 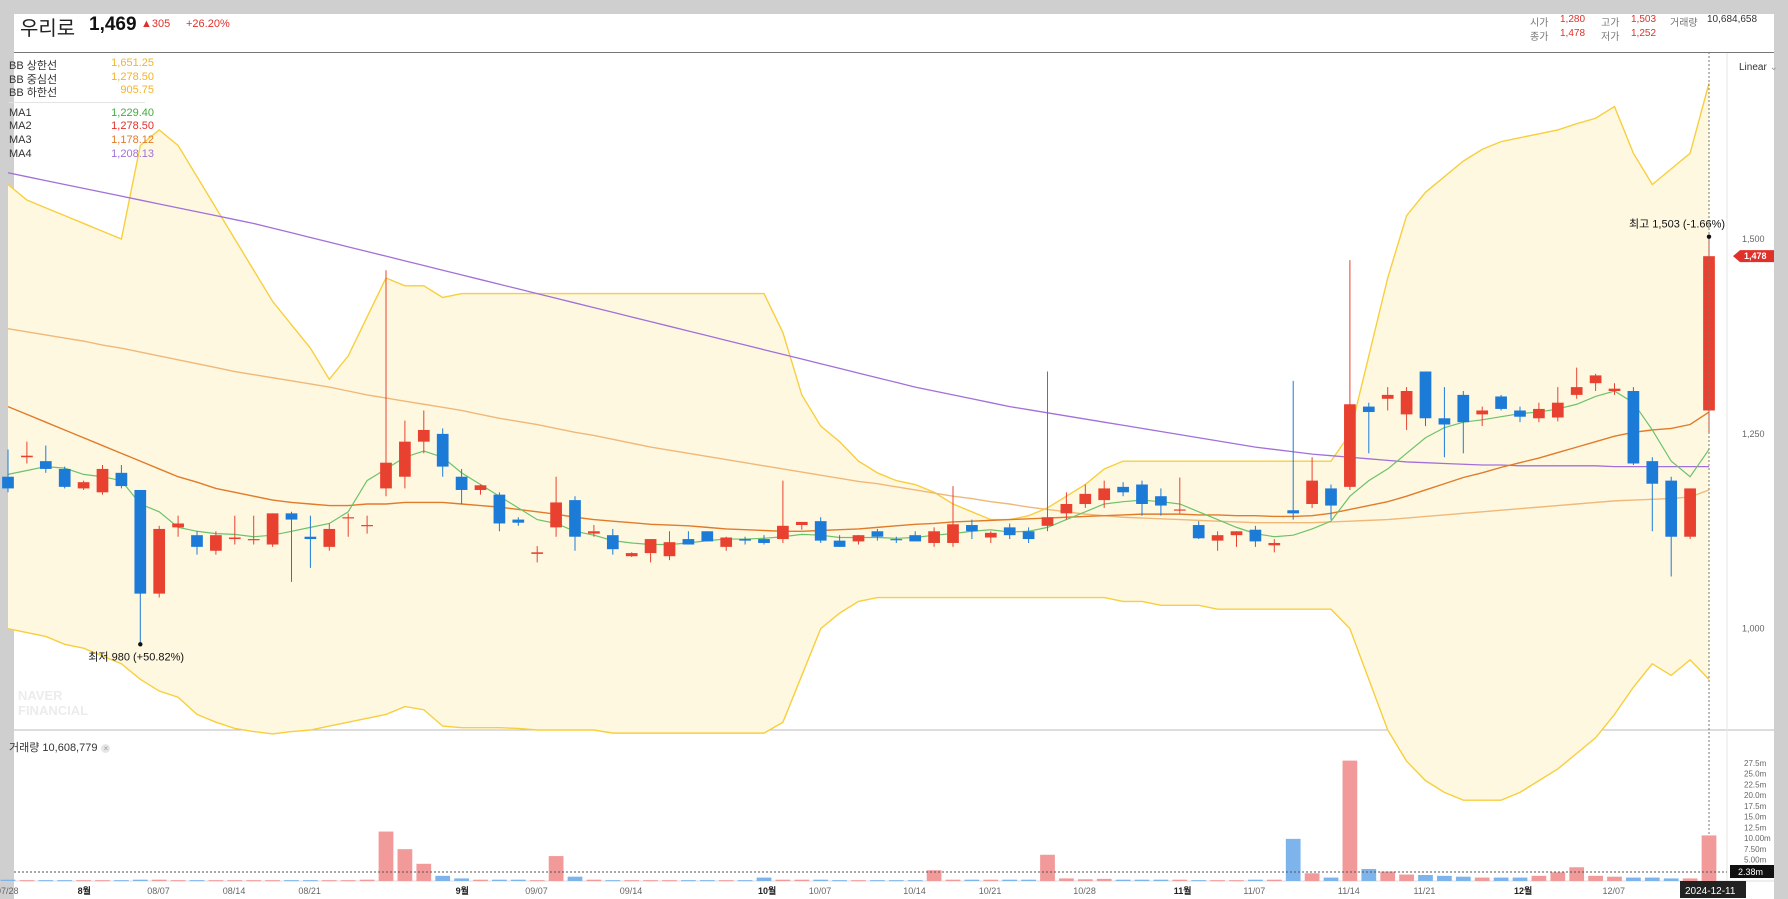 I want to click on price-tick-label: 1,250, so click(x=1753, y=434).